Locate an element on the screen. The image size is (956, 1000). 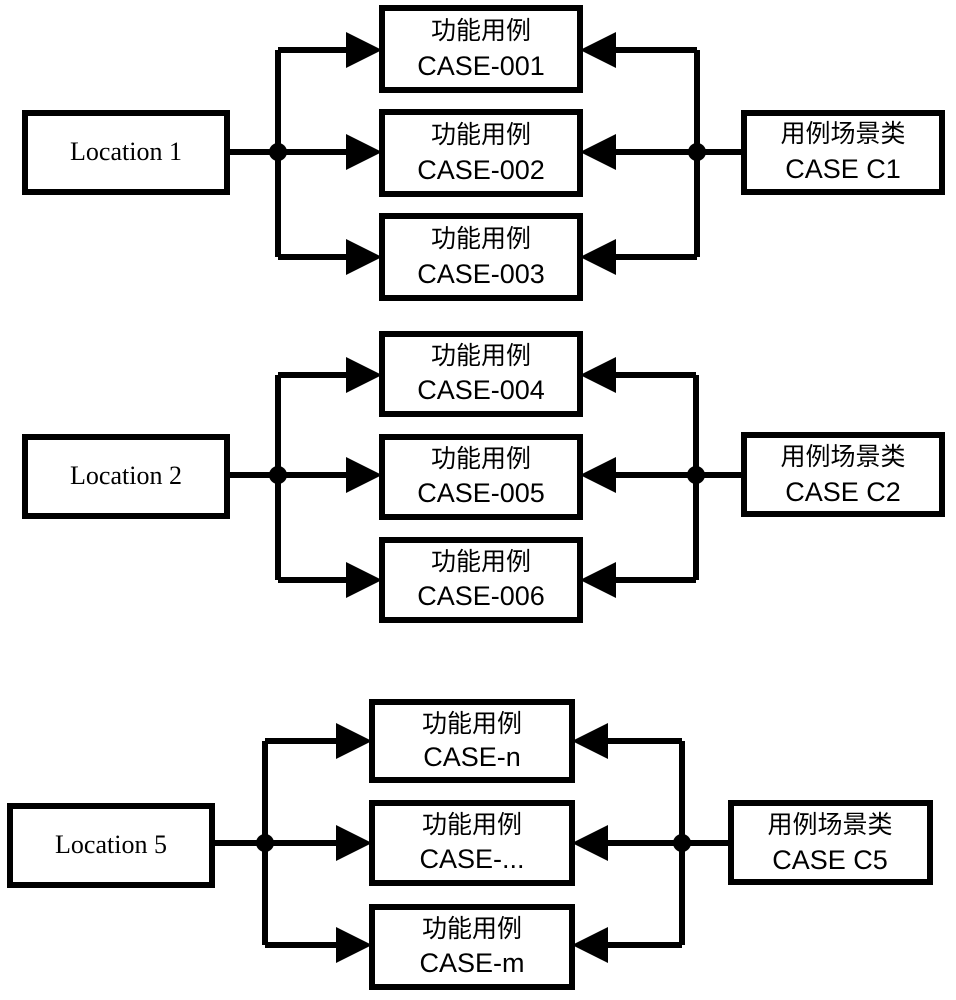
g2-case-3-line2: CASE-006 is located at coordinates (481, 596).